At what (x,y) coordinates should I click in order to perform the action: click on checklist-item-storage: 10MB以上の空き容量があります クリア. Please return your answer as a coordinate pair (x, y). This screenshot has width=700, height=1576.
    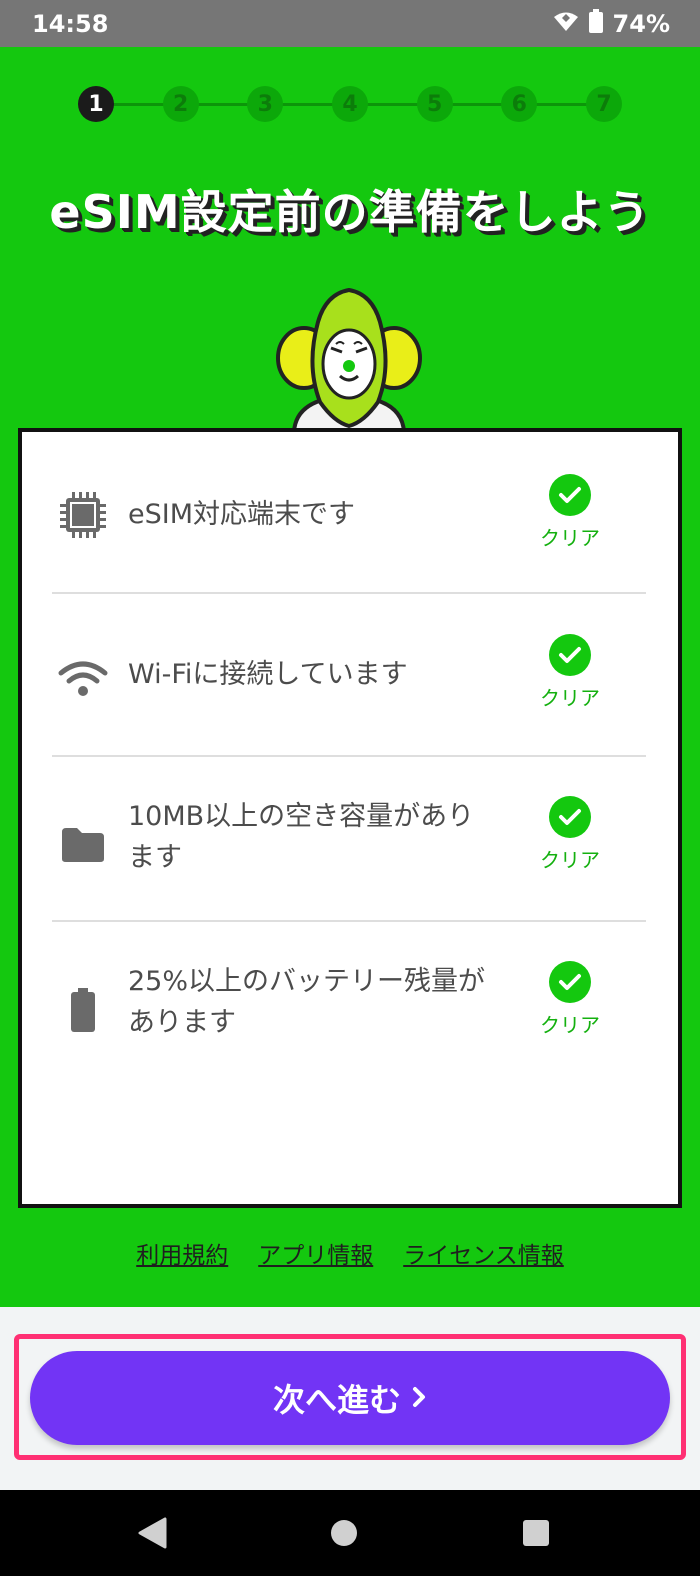
    Looking at the image, I should click on (349, 847).